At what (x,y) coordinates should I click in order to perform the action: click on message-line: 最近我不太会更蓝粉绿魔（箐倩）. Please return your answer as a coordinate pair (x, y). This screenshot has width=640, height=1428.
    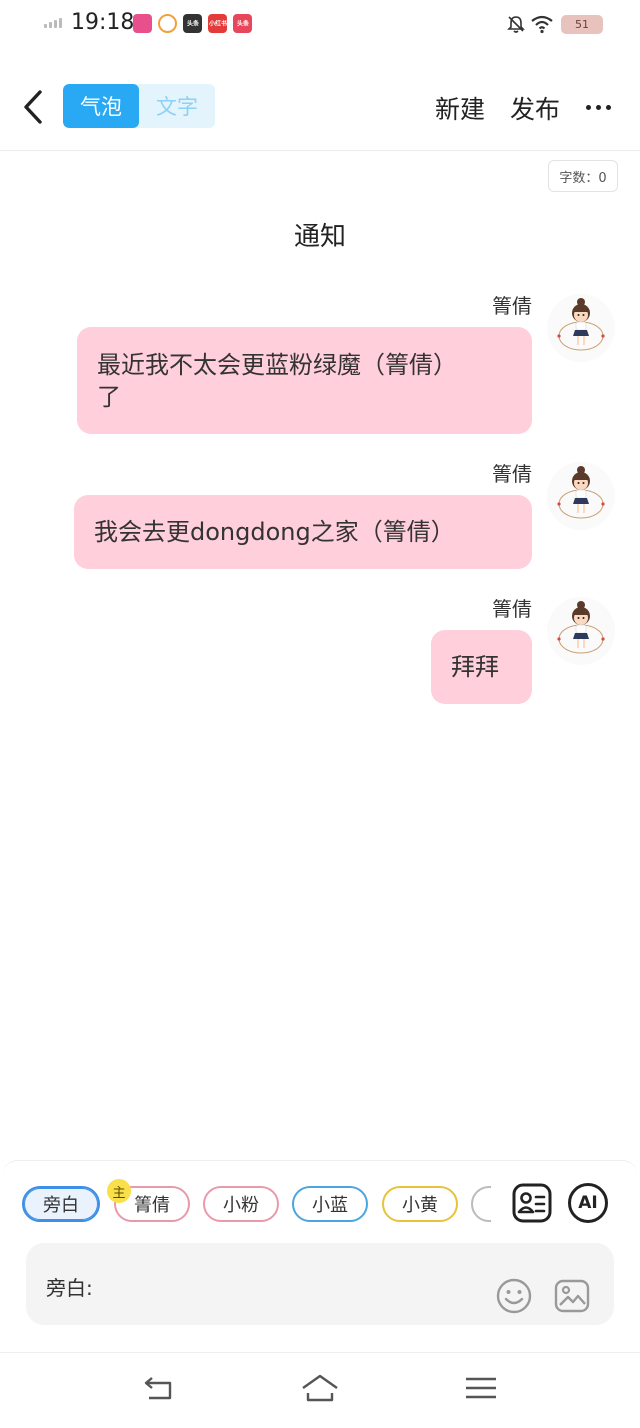
    Looking at the image, I should click on (277, 365).